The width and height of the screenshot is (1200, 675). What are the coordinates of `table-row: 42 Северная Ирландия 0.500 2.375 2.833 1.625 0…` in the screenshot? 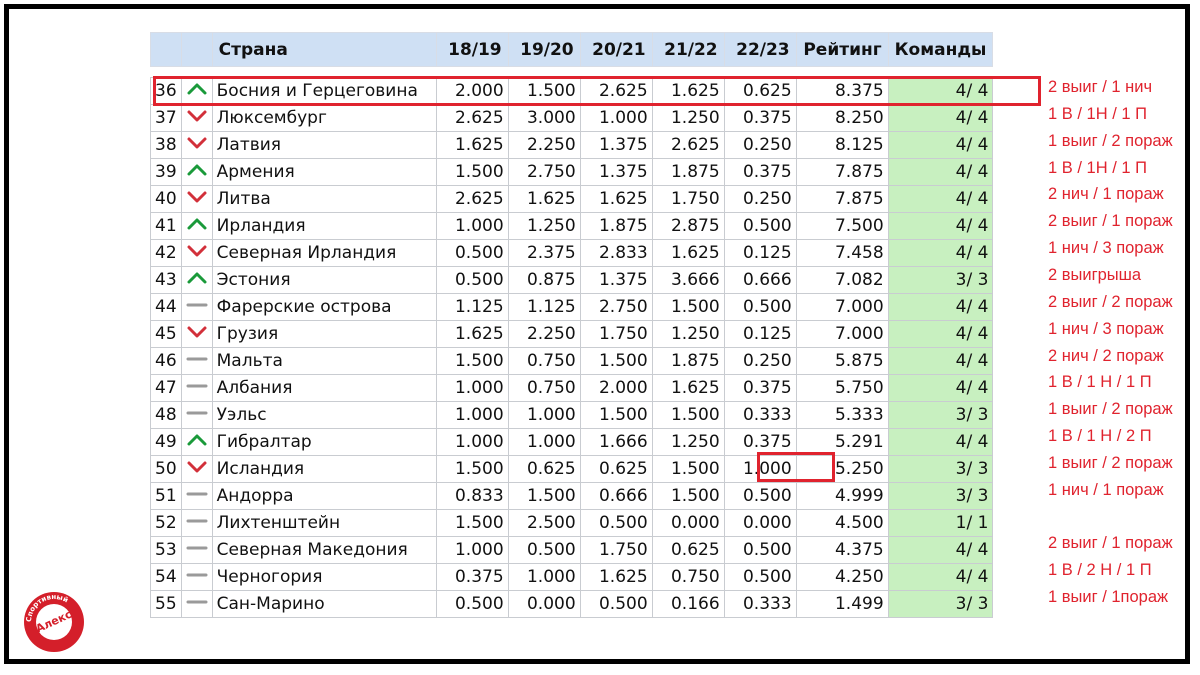 It's located at (572, 253).